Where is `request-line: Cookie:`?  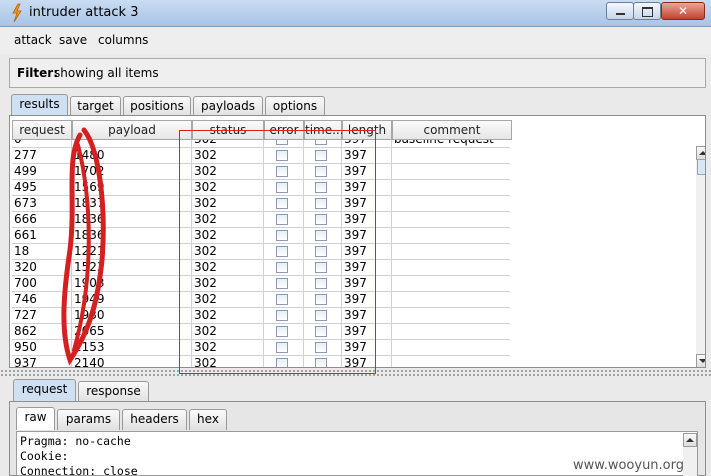 request-line: Cookie: is located at coordinates (44, 456).